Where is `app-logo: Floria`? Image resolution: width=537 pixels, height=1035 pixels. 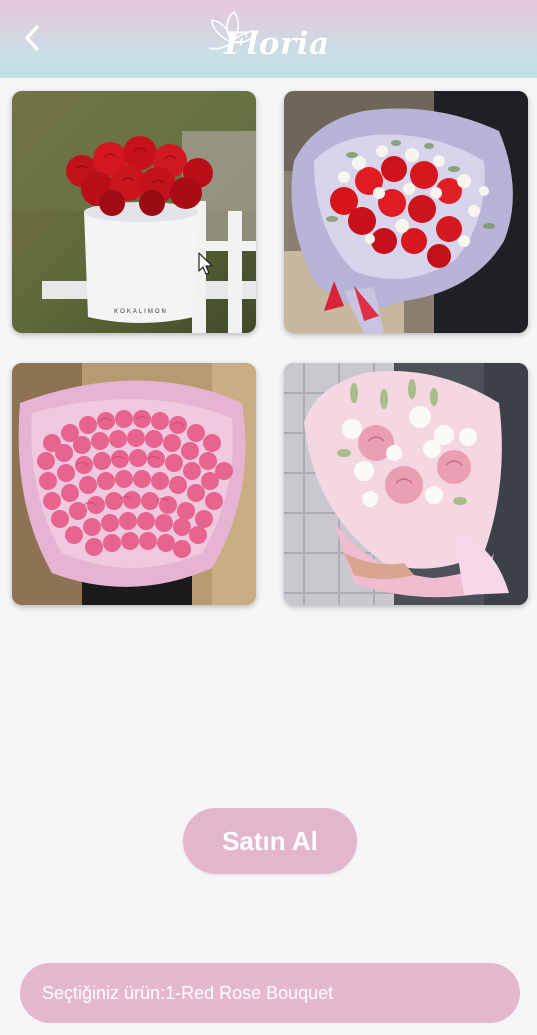 app-logo: Floria is located at coordinates (270, 39).